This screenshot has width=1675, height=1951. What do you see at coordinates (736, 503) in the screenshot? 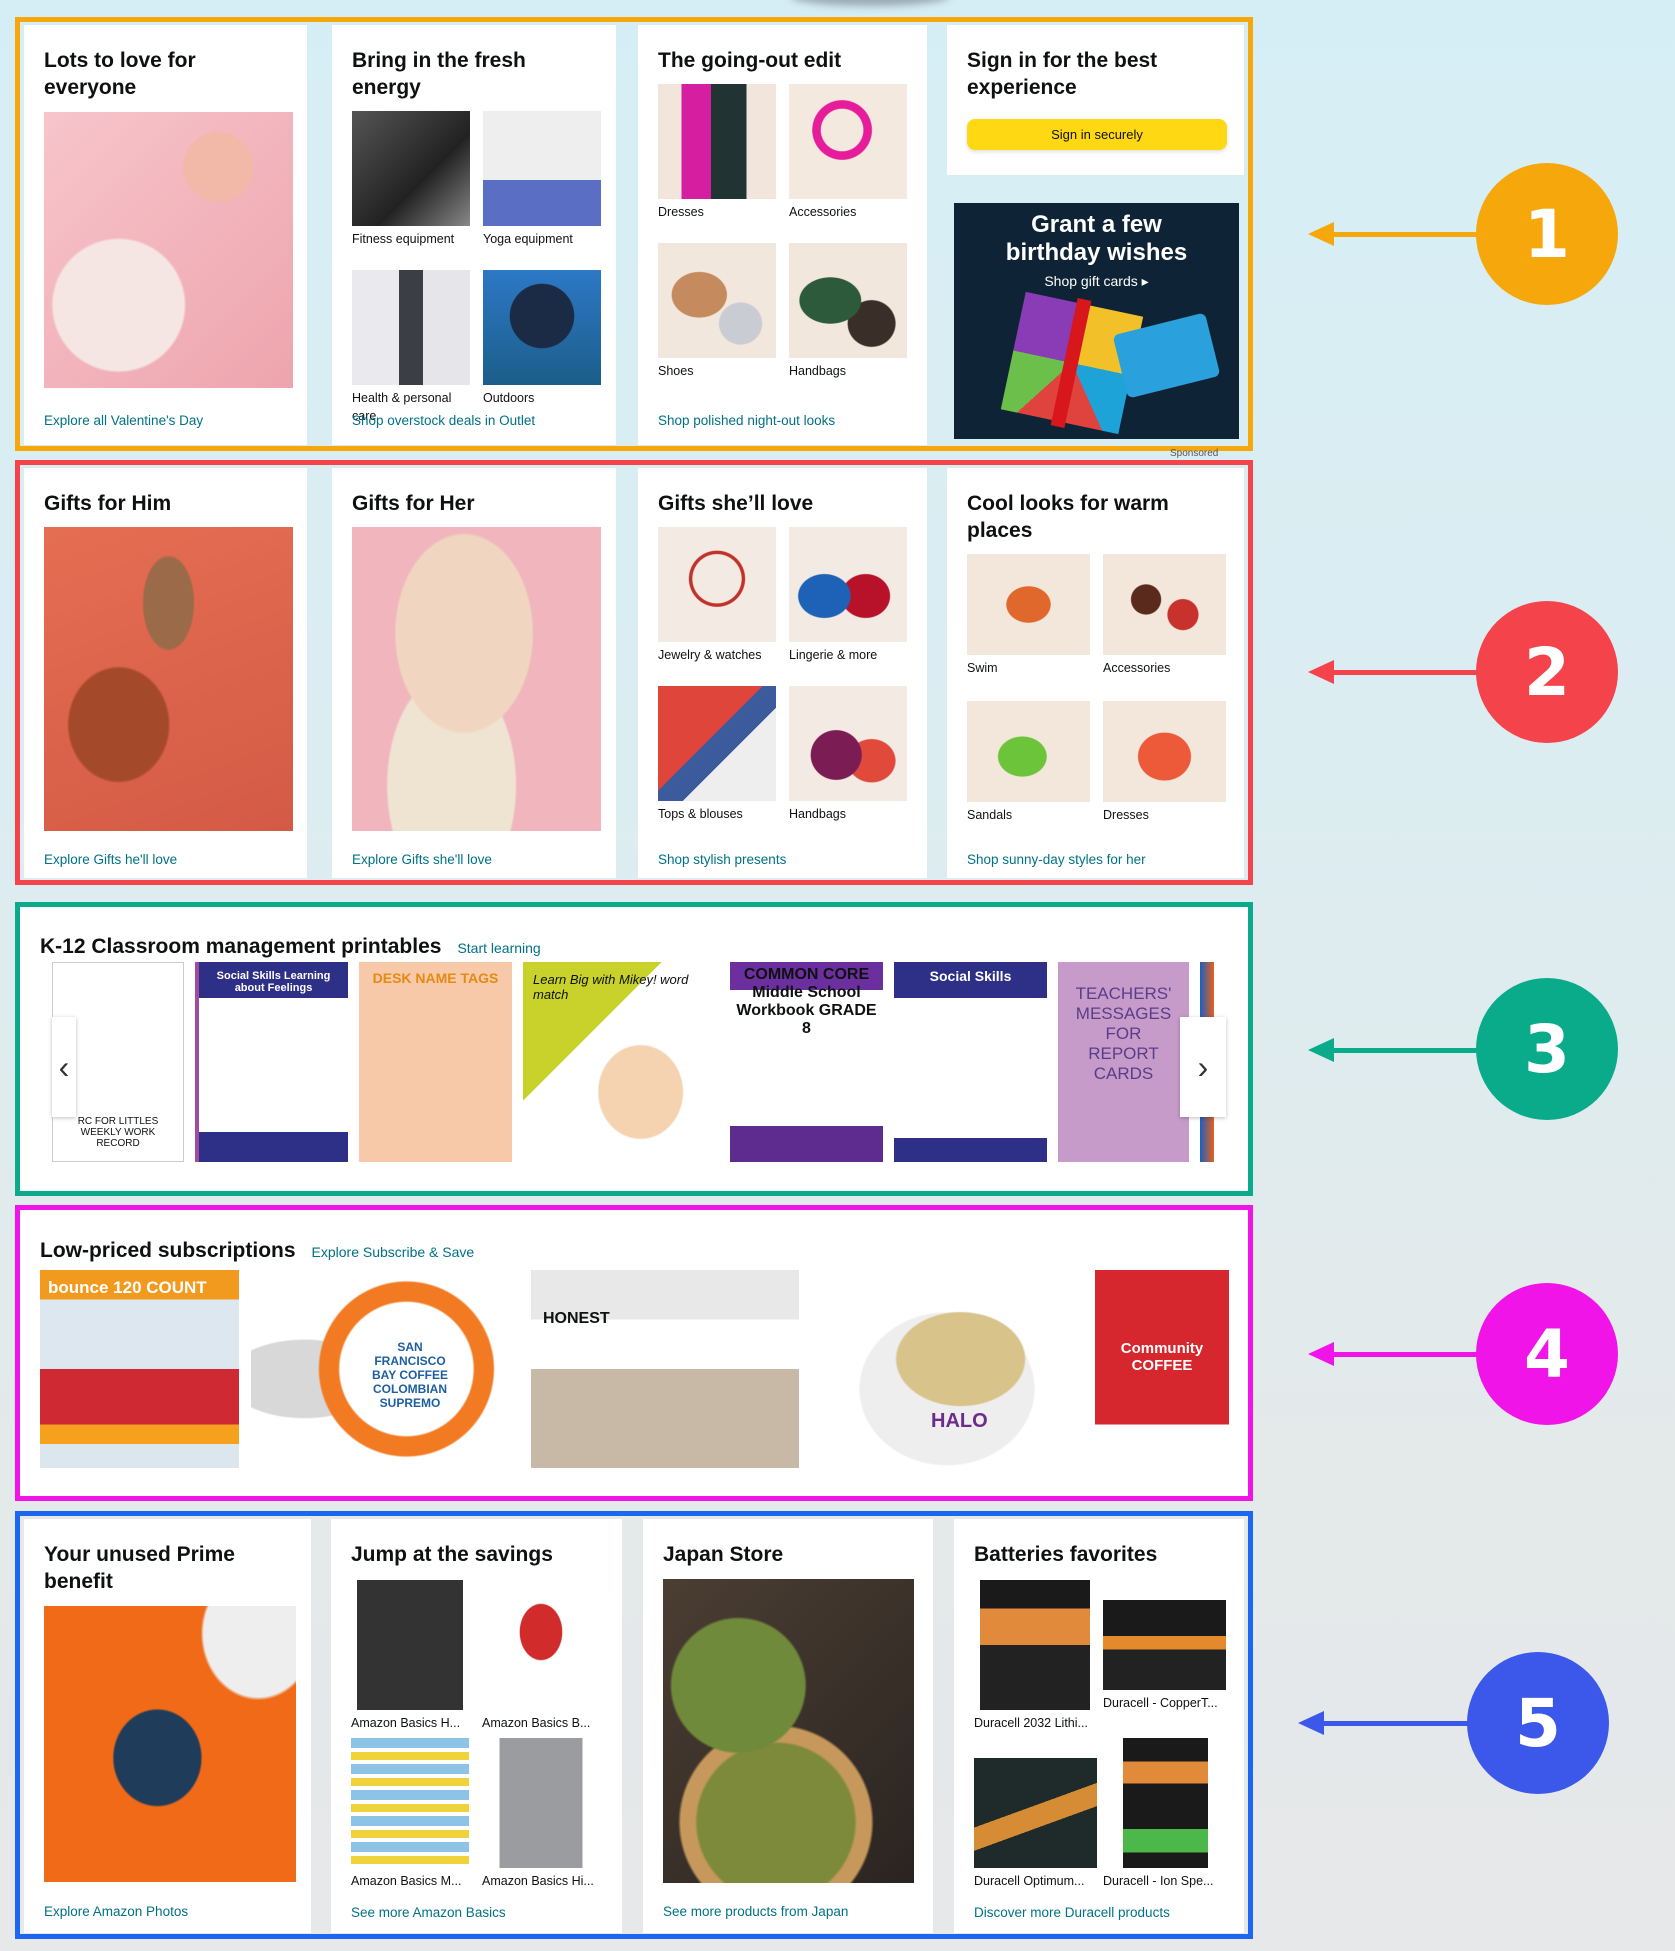
I see `card-title: Gifts she’ll love` at bounding box center [736, 503].